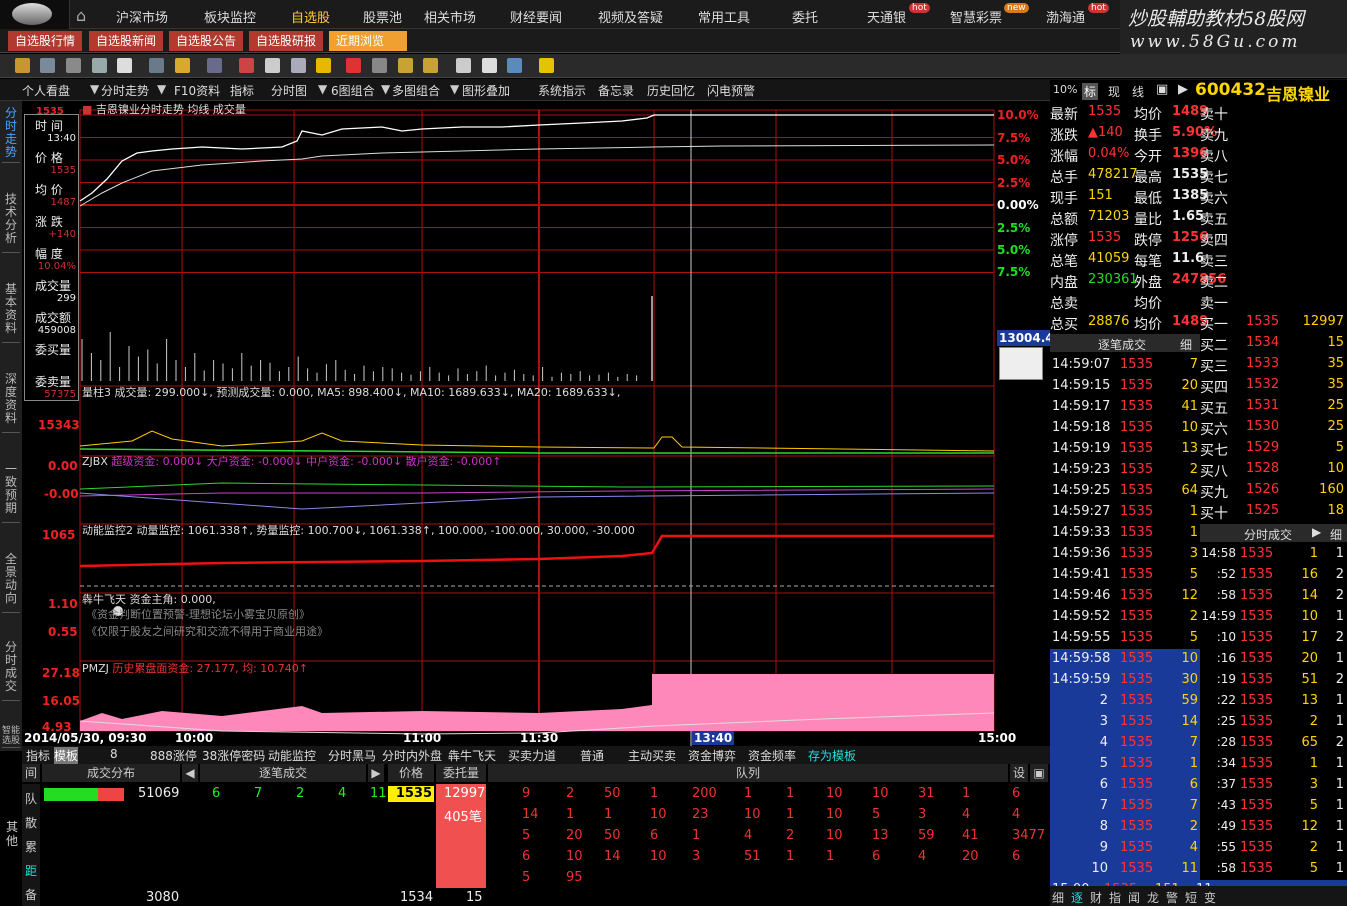  Describe the element at coordinates (142, 16) in the screenshot. I see `nav-item-hushen: 沪深市场` at that location.